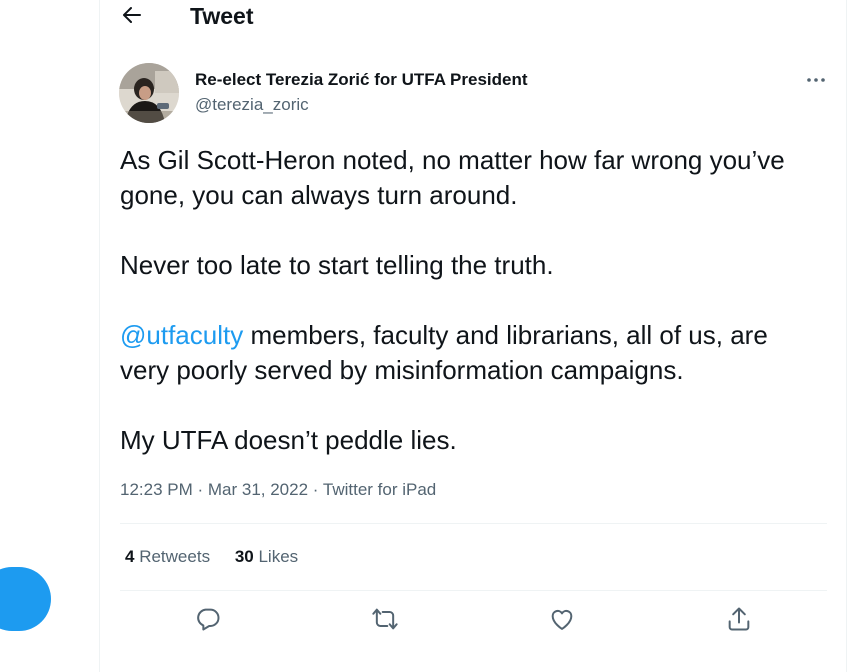  Describe the element at coordinates (562, 619) in the screenshot. I see `like-heart-icon` at that location.